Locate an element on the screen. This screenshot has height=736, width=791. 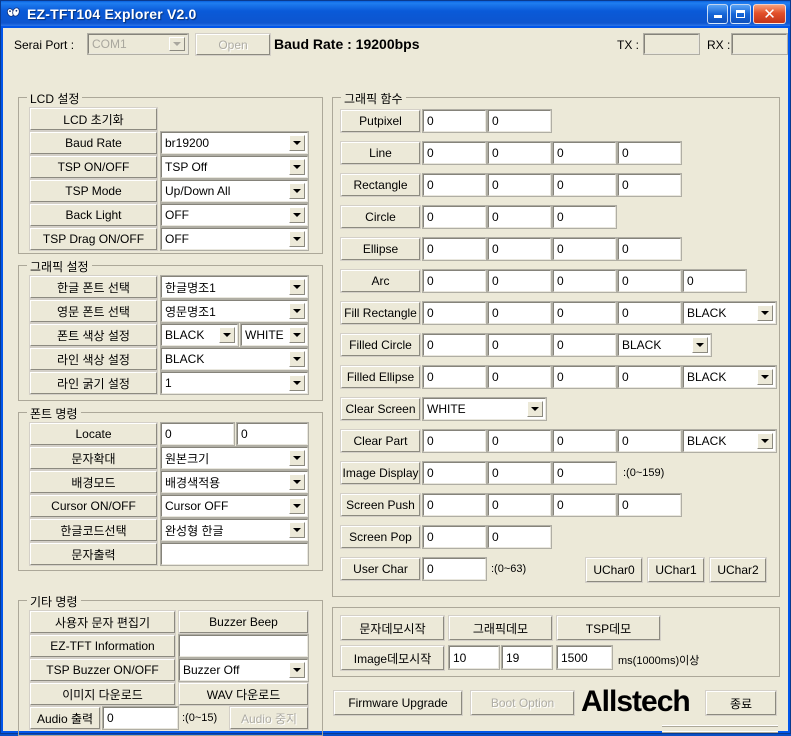
putpixel-field-0: 0 is located at coordinates (454, 121).